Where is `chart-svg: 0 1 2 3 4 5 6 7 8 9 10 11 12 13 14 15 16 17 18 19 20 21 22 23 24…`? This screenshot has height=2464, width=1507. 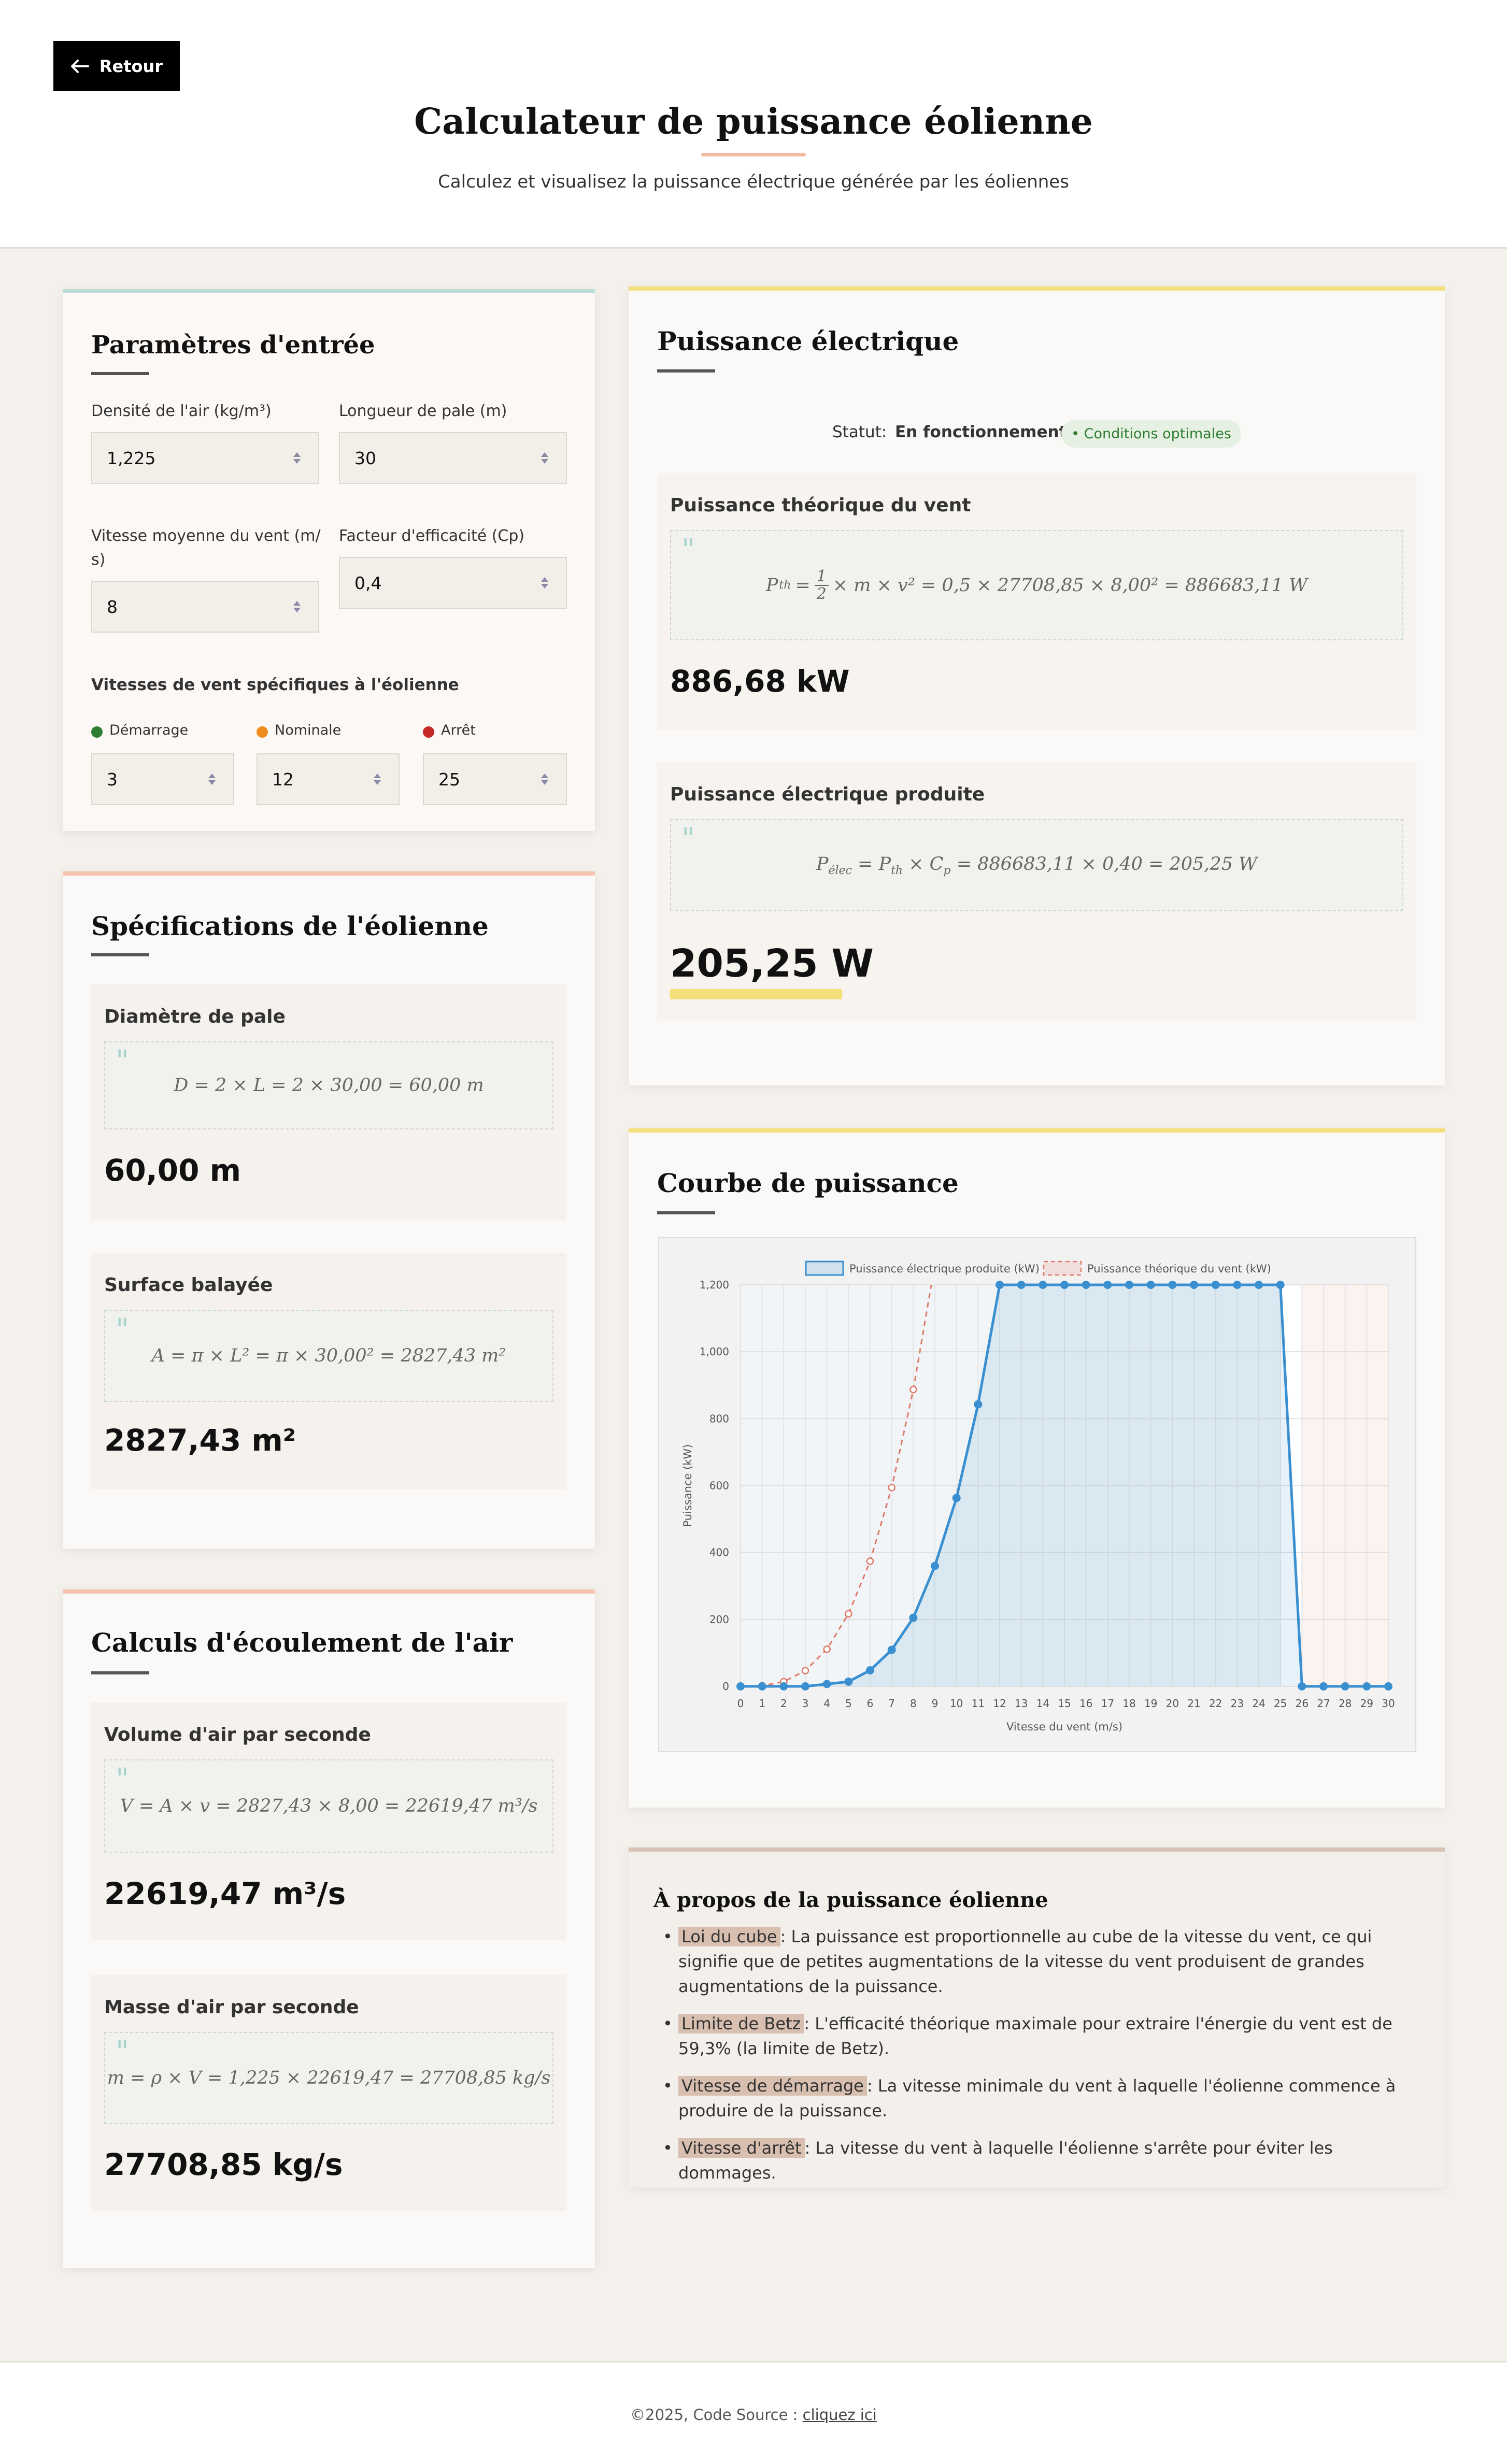
chart-svg: 0 1 2 3 4 5 6 7 8 9 10 11 12 13 14 15 16 17 18 19 20 21 22 23 24… is located at coordinates (1038, 1496).